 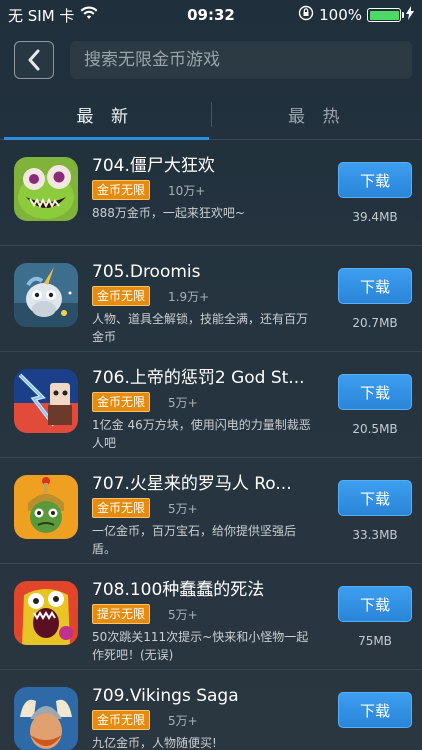 I want to click on app-description: 50次跳关111次提示~快来和小怪物一起作死吧！(无误), so click(x=200, y=646).